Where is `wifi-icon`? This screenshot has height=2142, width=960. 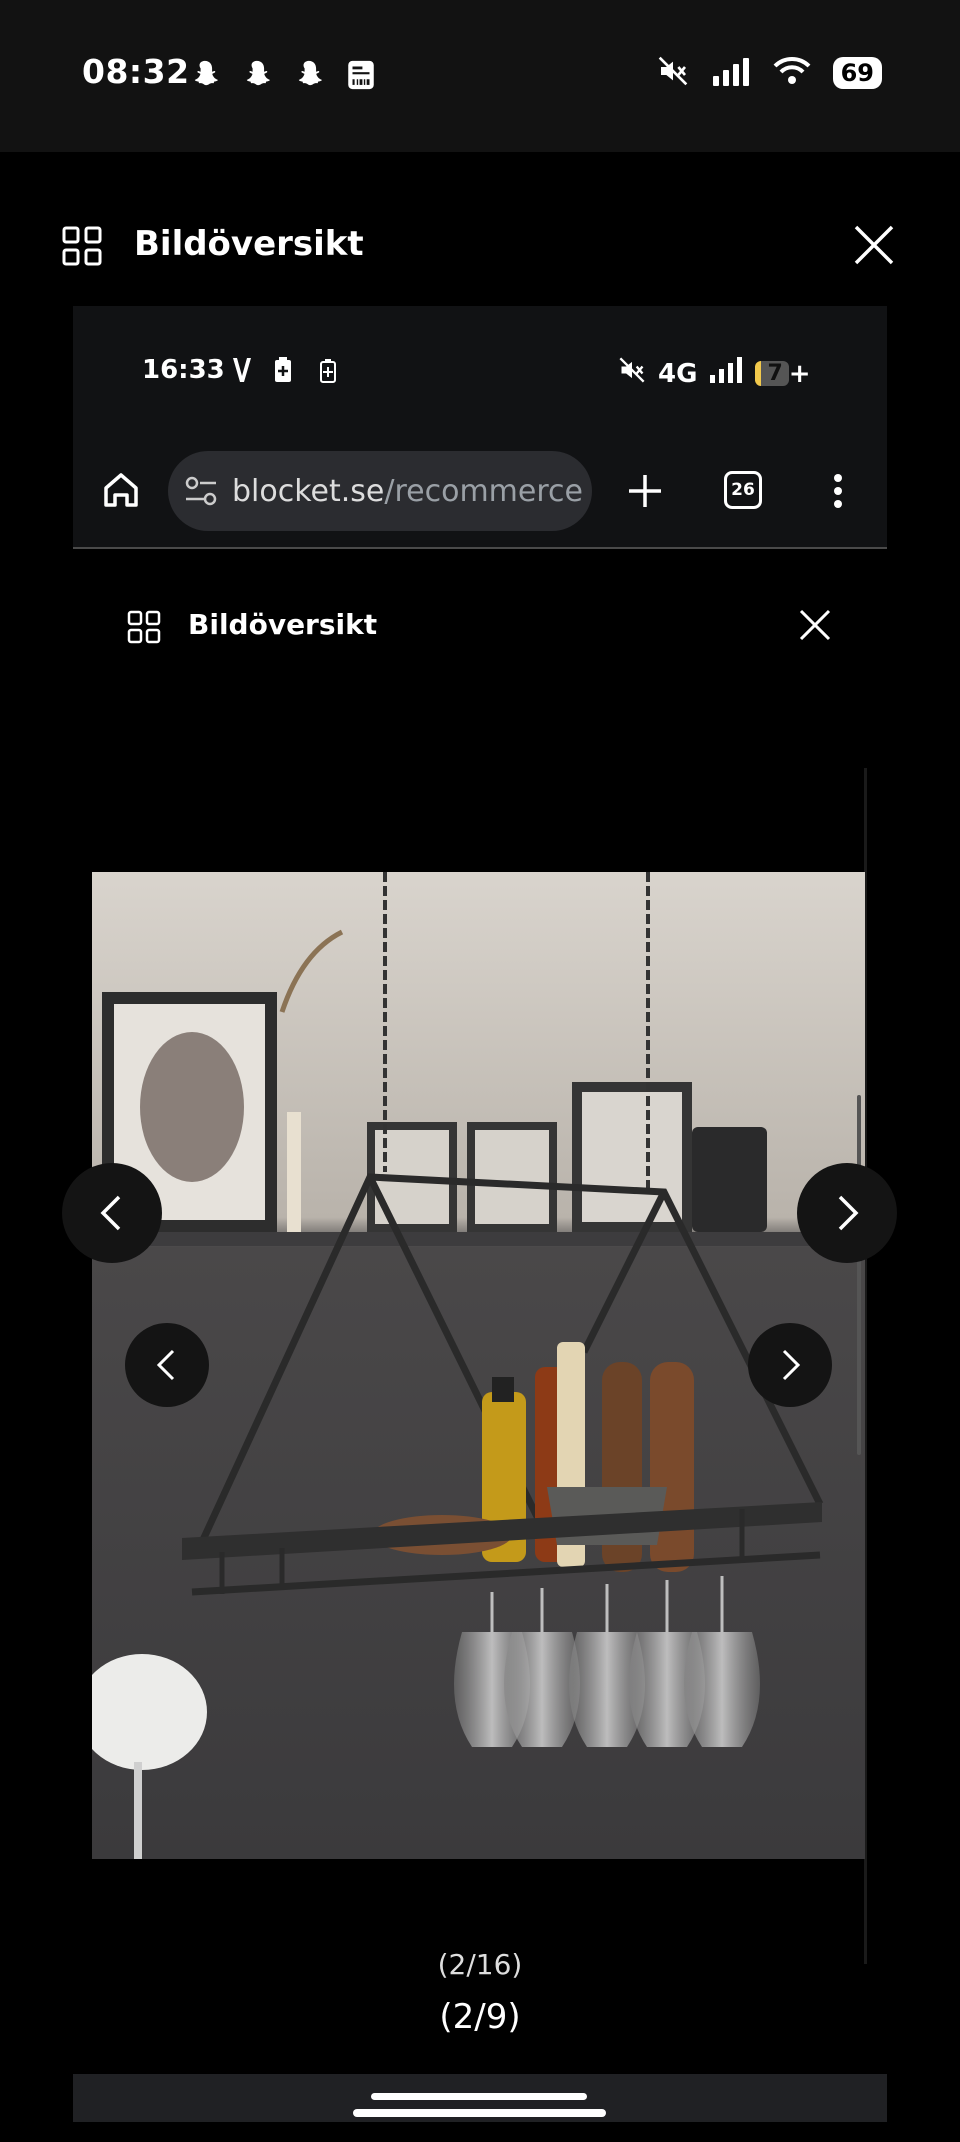
wifi-icon is located at coordinates (792, 73).